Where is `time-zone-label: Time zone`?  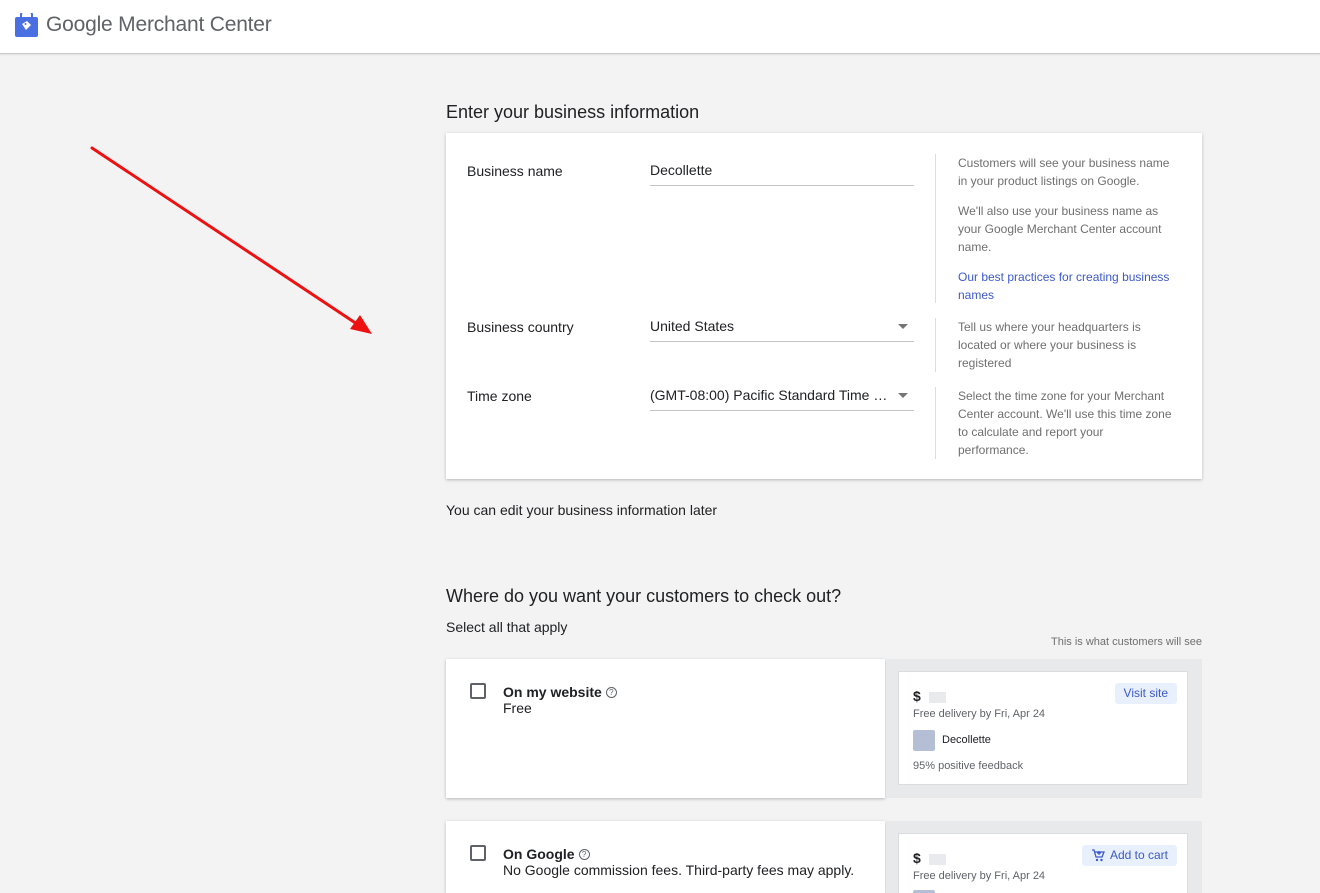 time-zone-label: Time zone is located at coordinates (499, 396).